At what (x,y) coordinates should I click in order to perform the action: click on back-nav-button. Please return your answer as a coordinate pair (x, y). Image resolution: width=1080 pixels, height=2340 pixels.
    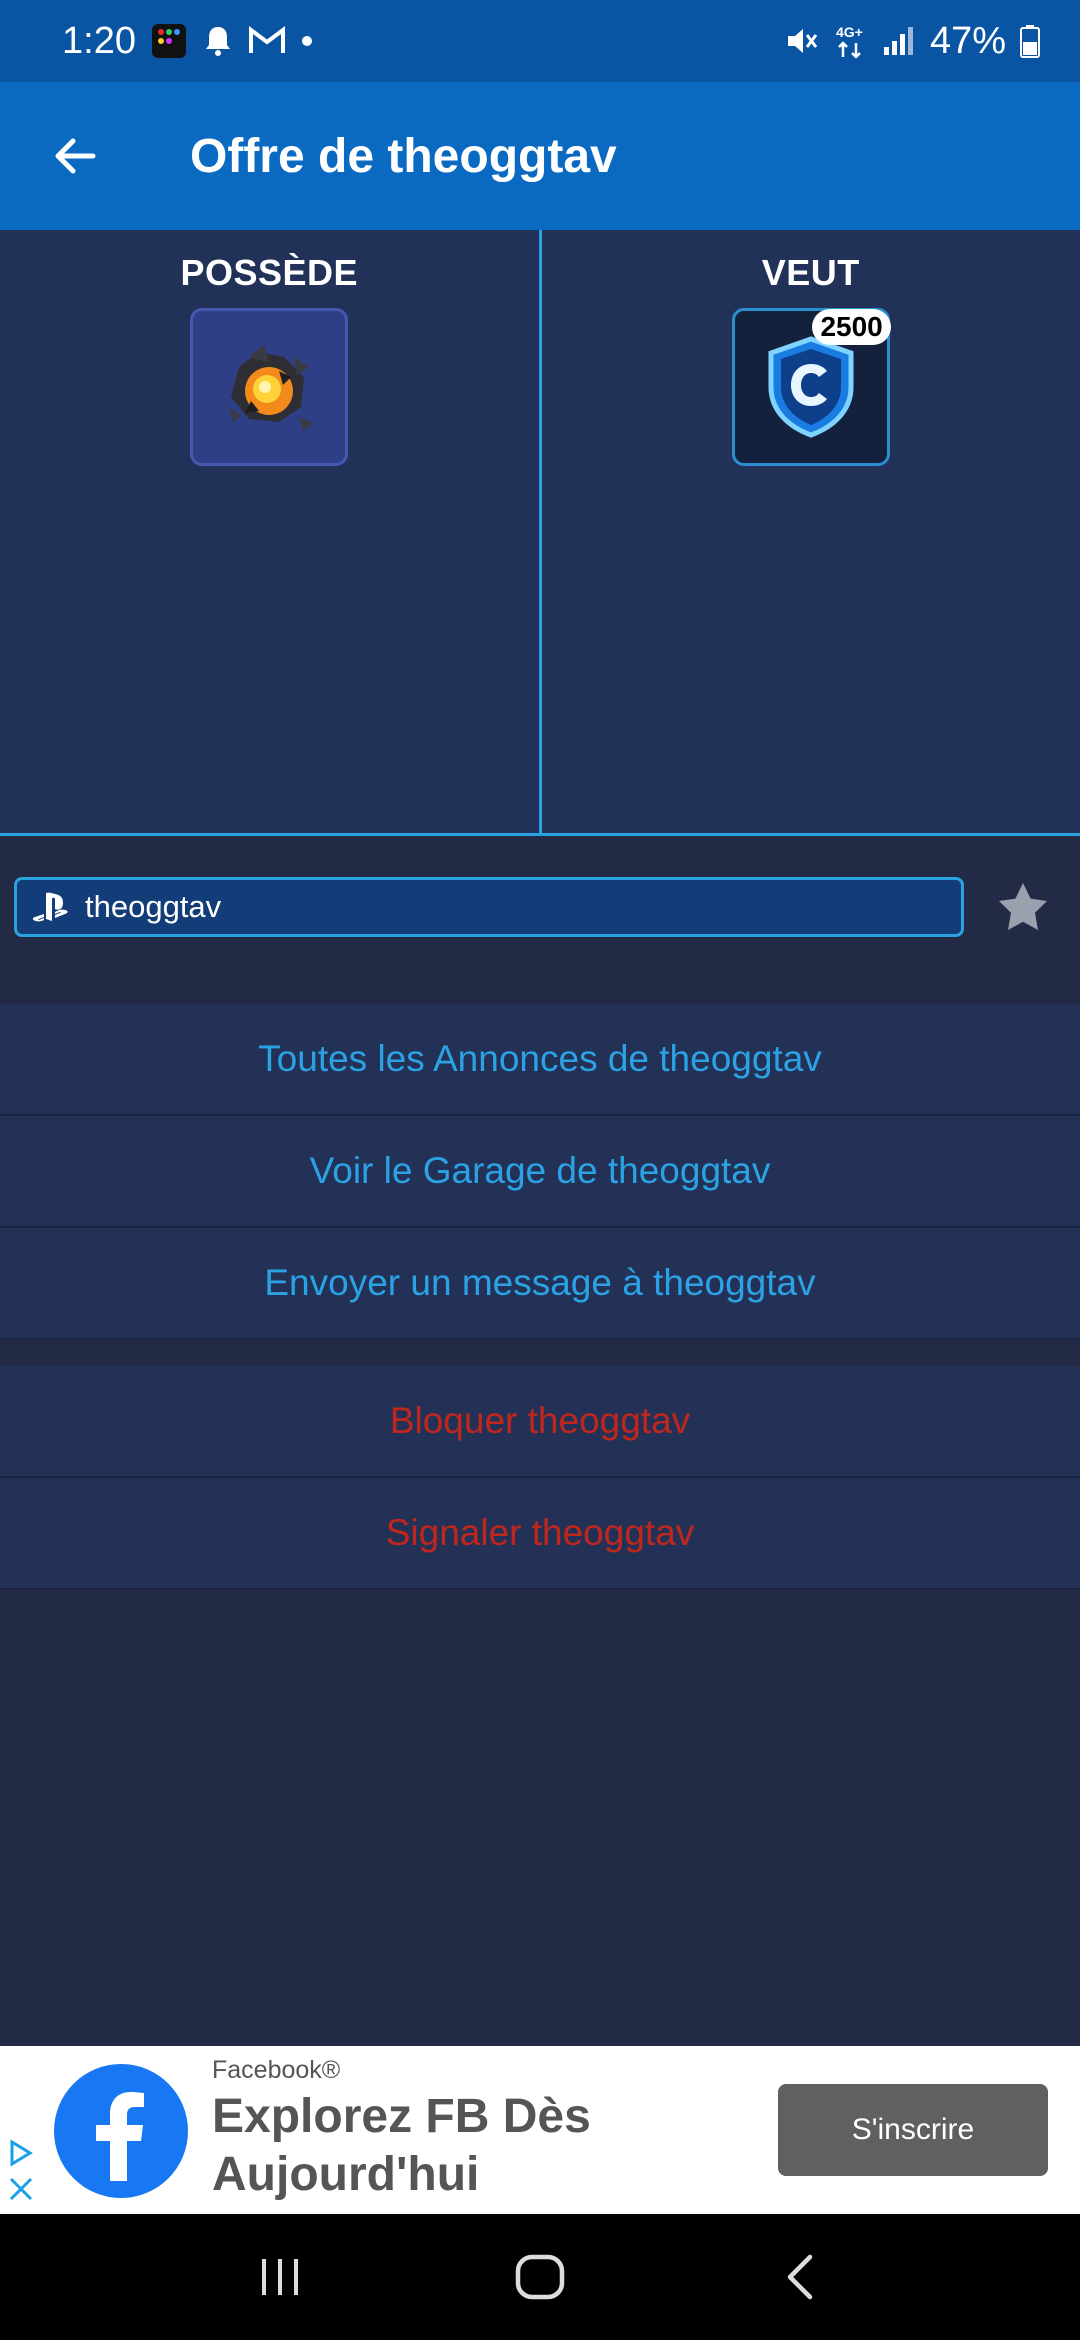
    Looking at the image, I should click on (800, 2277).